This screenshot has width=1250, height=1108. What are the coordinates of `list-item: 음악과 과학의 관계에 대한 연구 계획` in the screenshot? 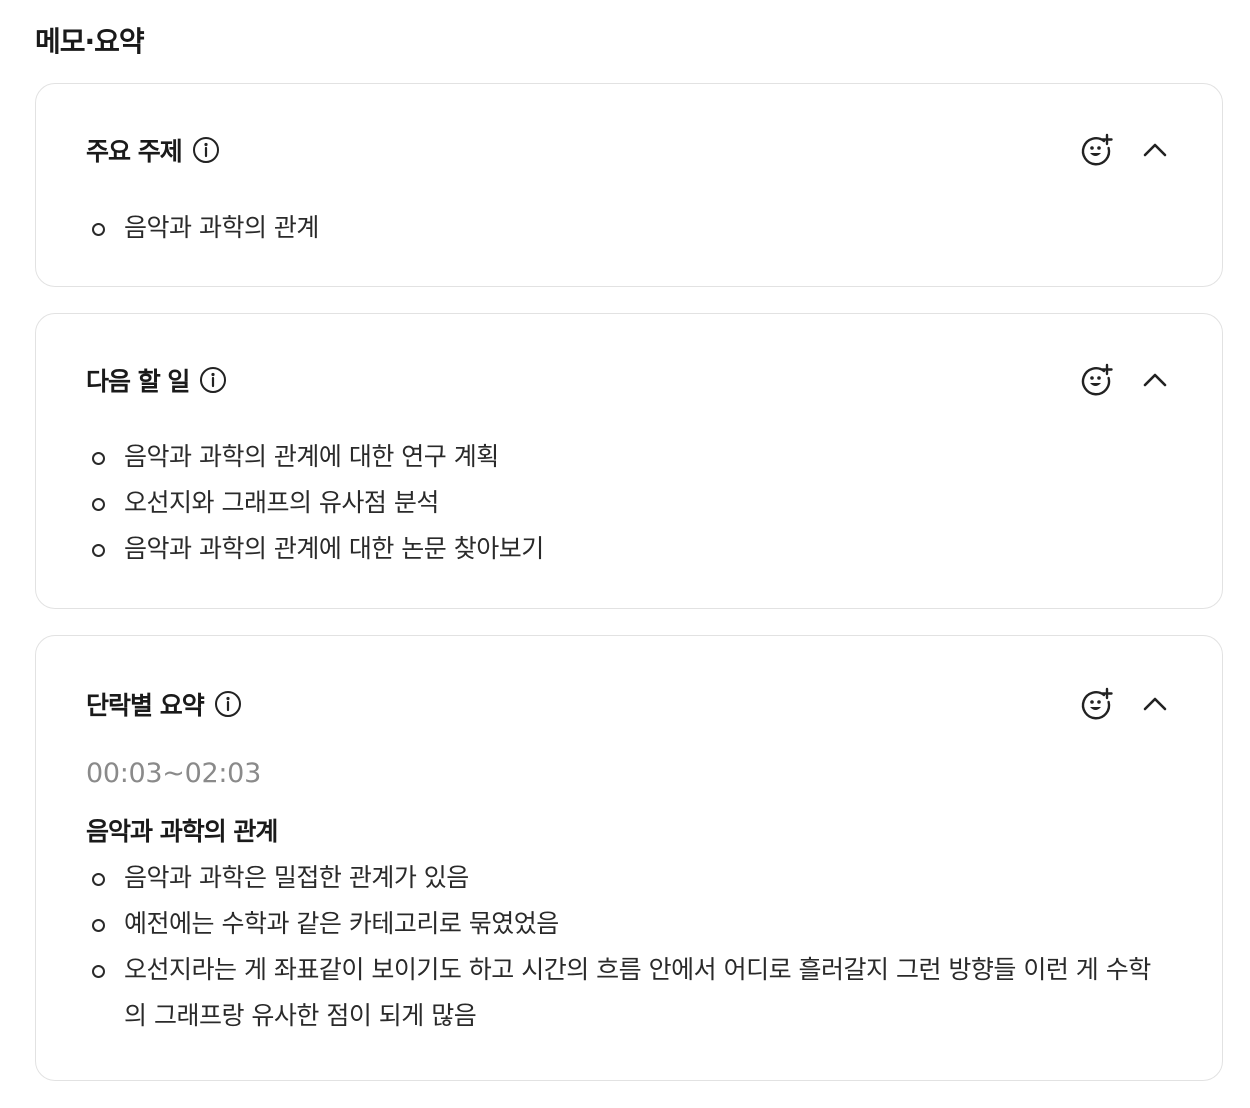 It's located at (630, 457).